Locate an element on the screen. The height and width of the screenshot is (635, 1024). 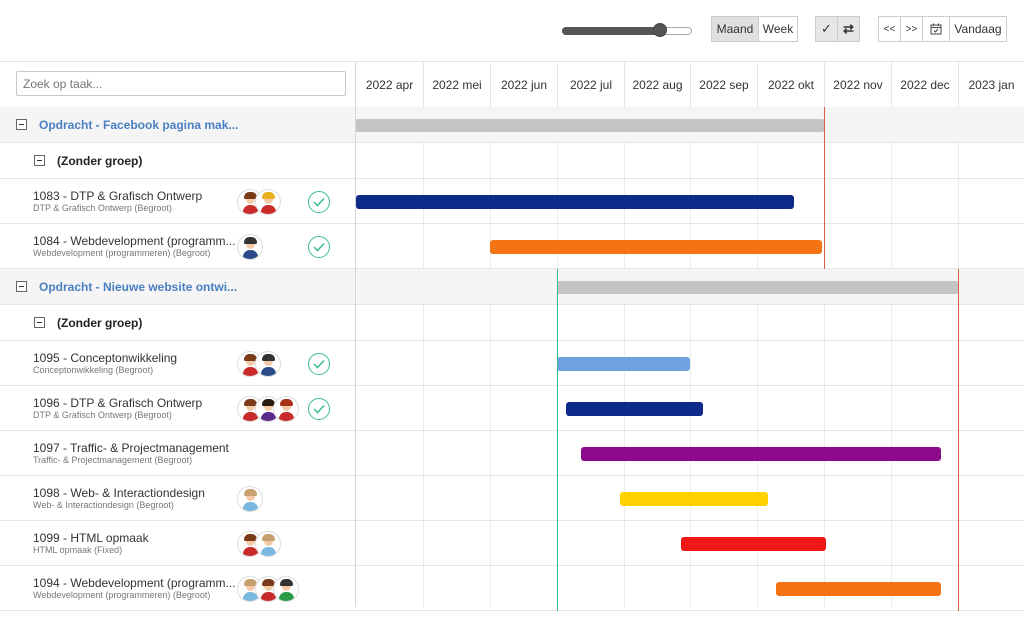
task-row: 1099 - HTML opmaak HTML opmaak (Fixed) is located at coordinates (512, 543).